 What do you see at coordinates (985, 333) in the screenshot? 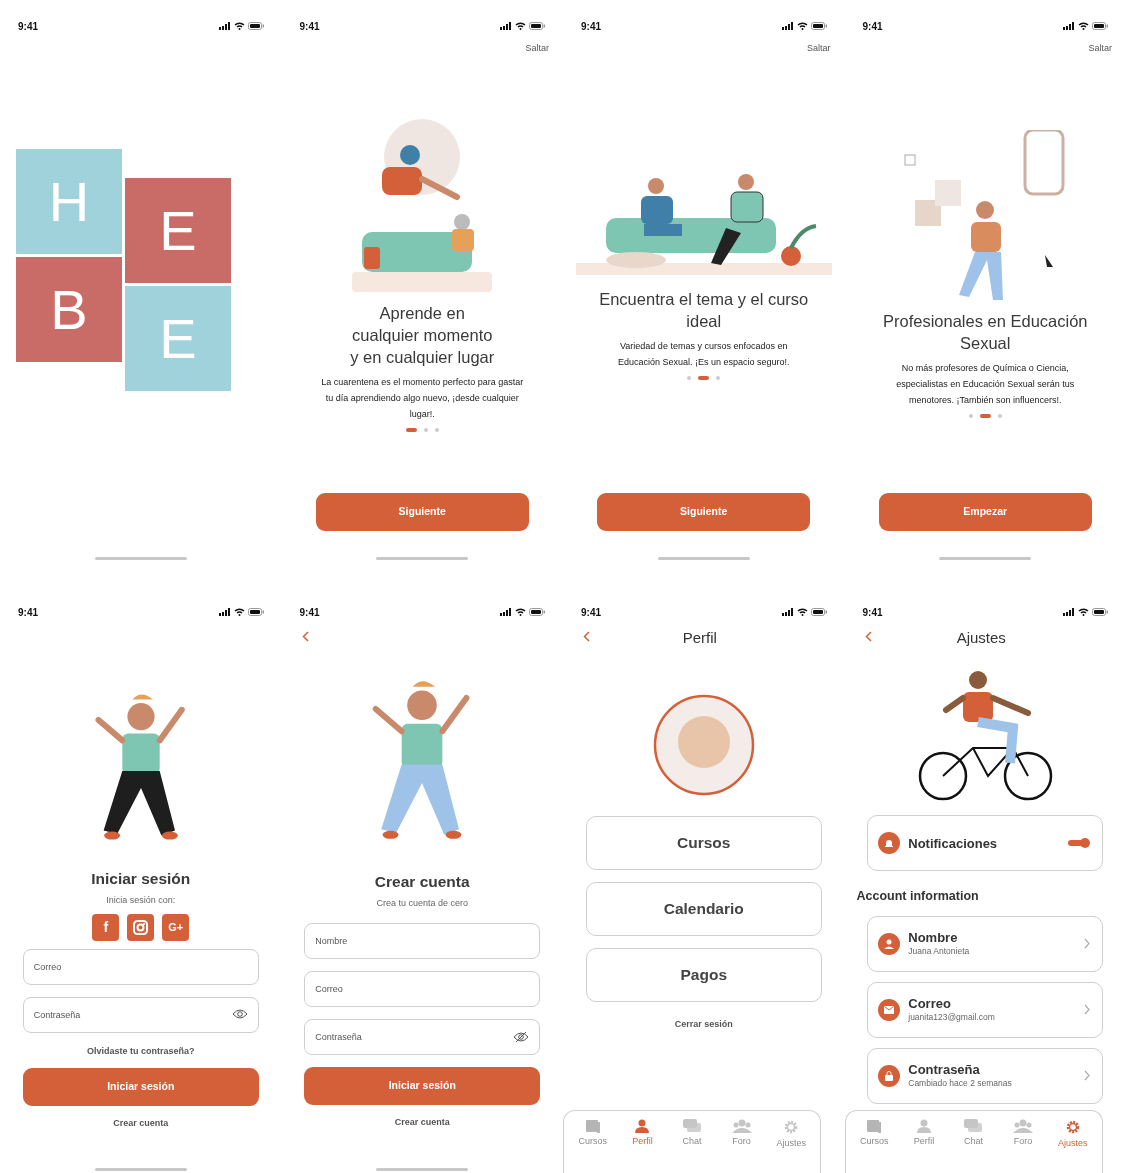
I see `slide-title: Profesionales en Educación Sexual` at bounding box center [985, 333].